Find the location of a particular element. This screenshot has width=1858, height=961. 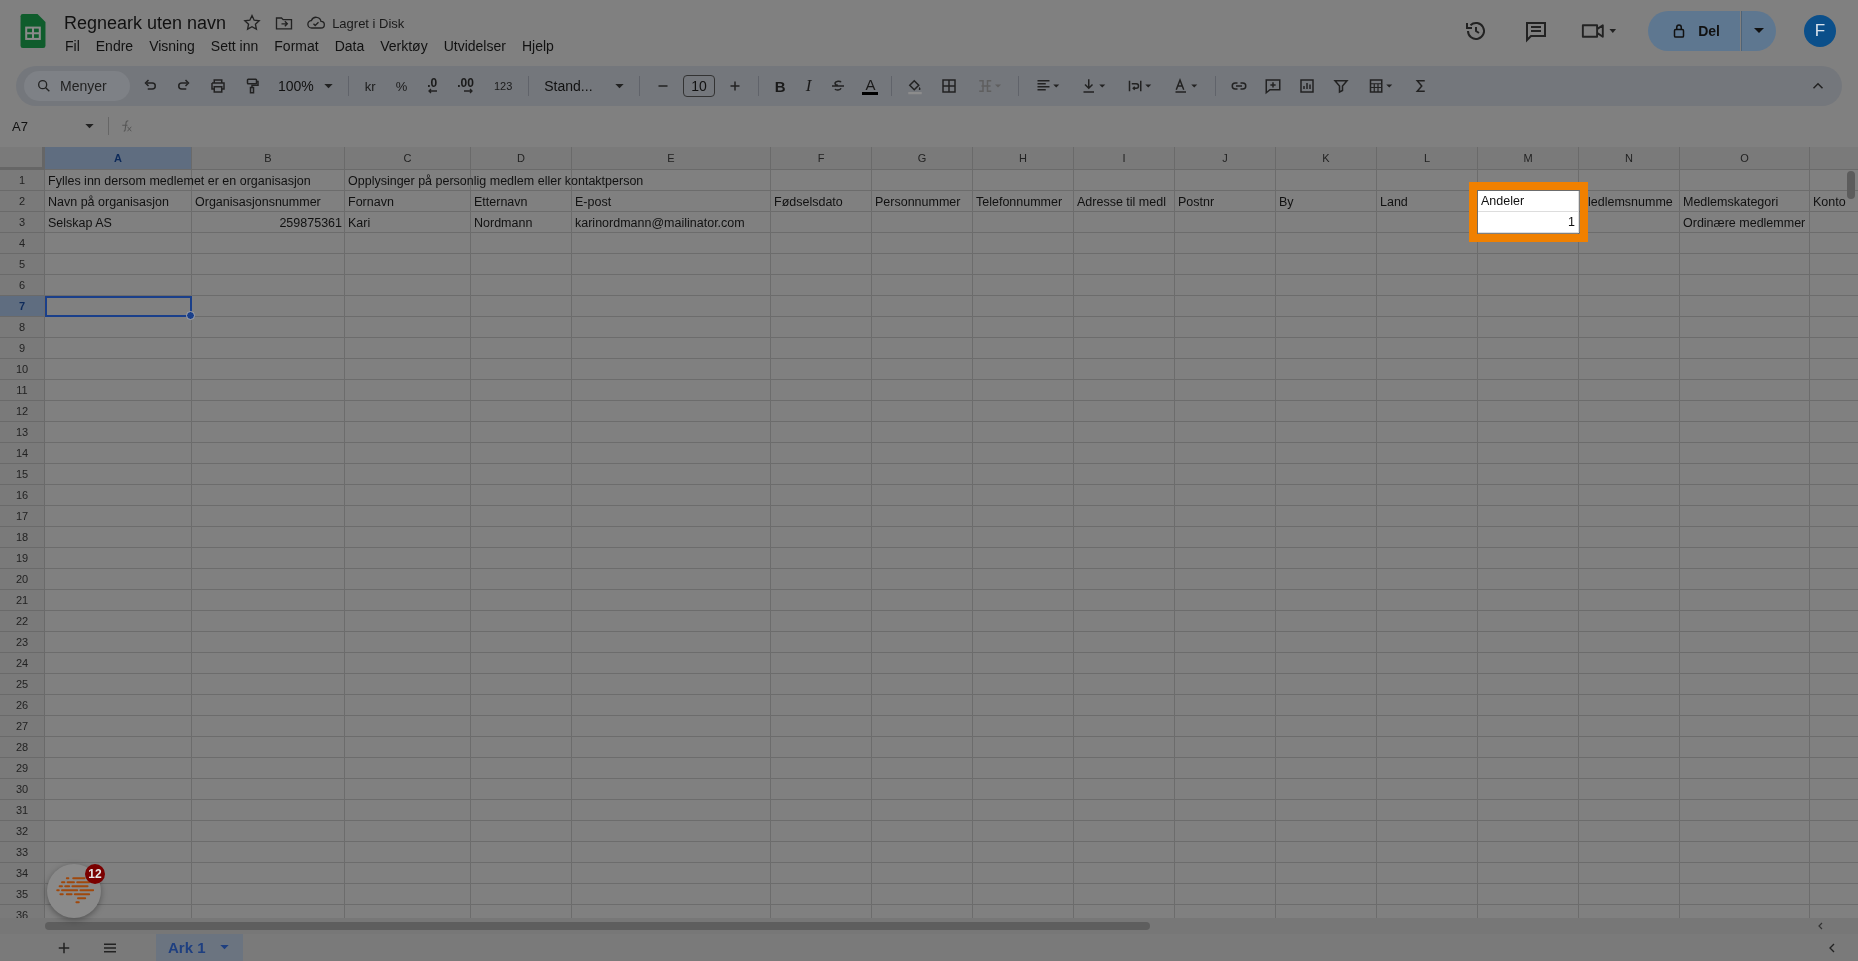

column-header: D is located at coordinates (521, 158).